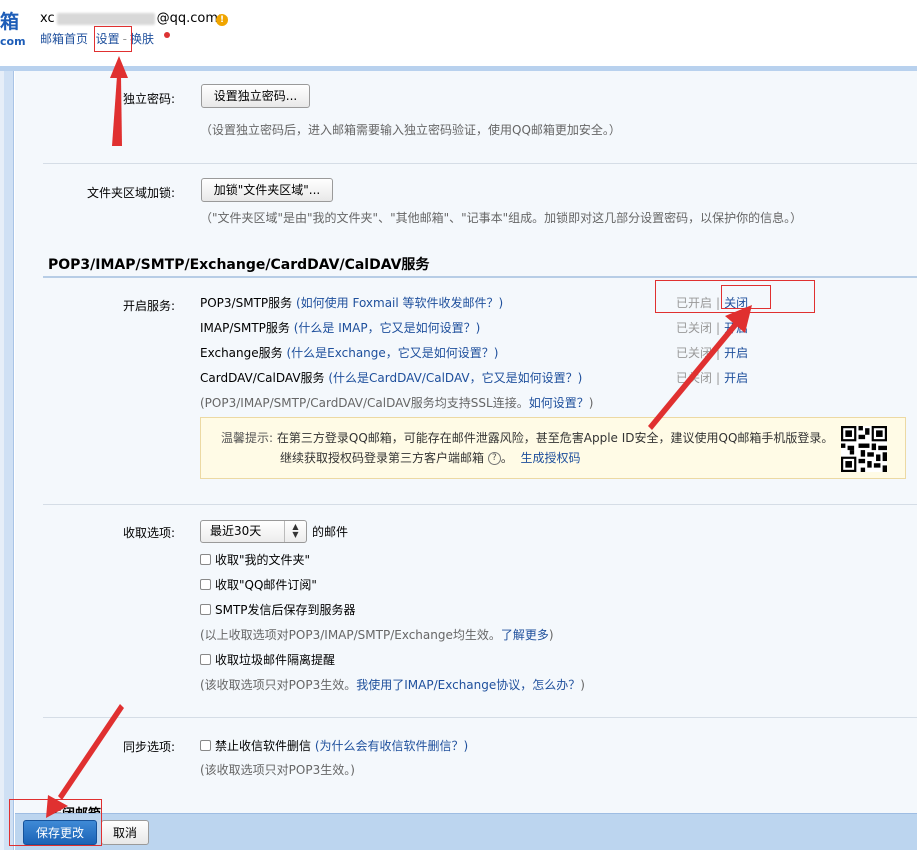 The width and height of the screenshot is (917, 850). I want to click on receive-my-folders-option: 收取"我的文件夹", so click(255, 559).